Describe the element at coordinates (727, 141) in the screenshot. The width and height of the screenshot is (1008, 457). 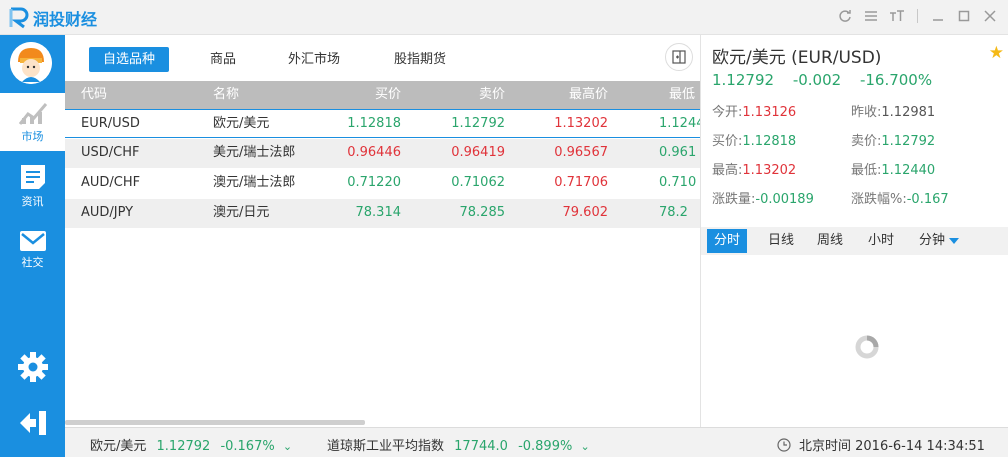
I see `stat-label: 买价:` at that location.